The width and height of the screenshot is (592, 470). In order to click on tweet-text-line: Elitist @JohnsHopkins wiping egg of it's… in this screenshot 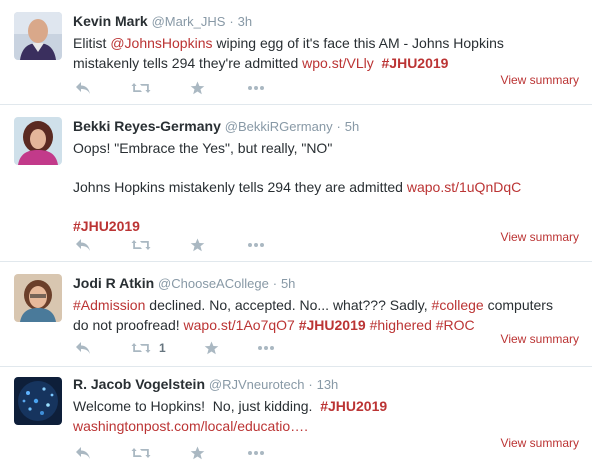, I will do `click(327, 44)`.